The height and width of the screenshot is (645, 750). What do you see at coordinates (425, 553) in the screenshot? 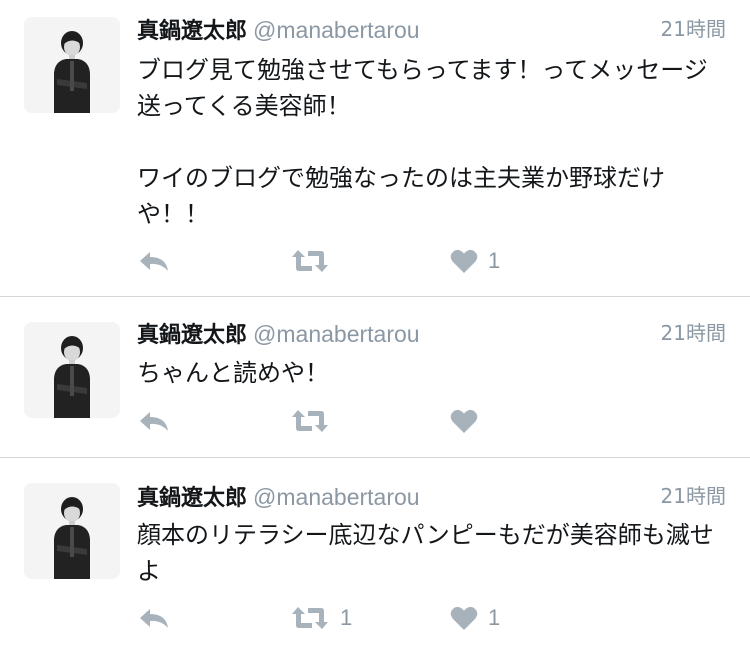
I see `tweet-text: 顔本のリテラシー底辺なパンピーもだが美容師も滅せよ` at bounding box center [425, 553].